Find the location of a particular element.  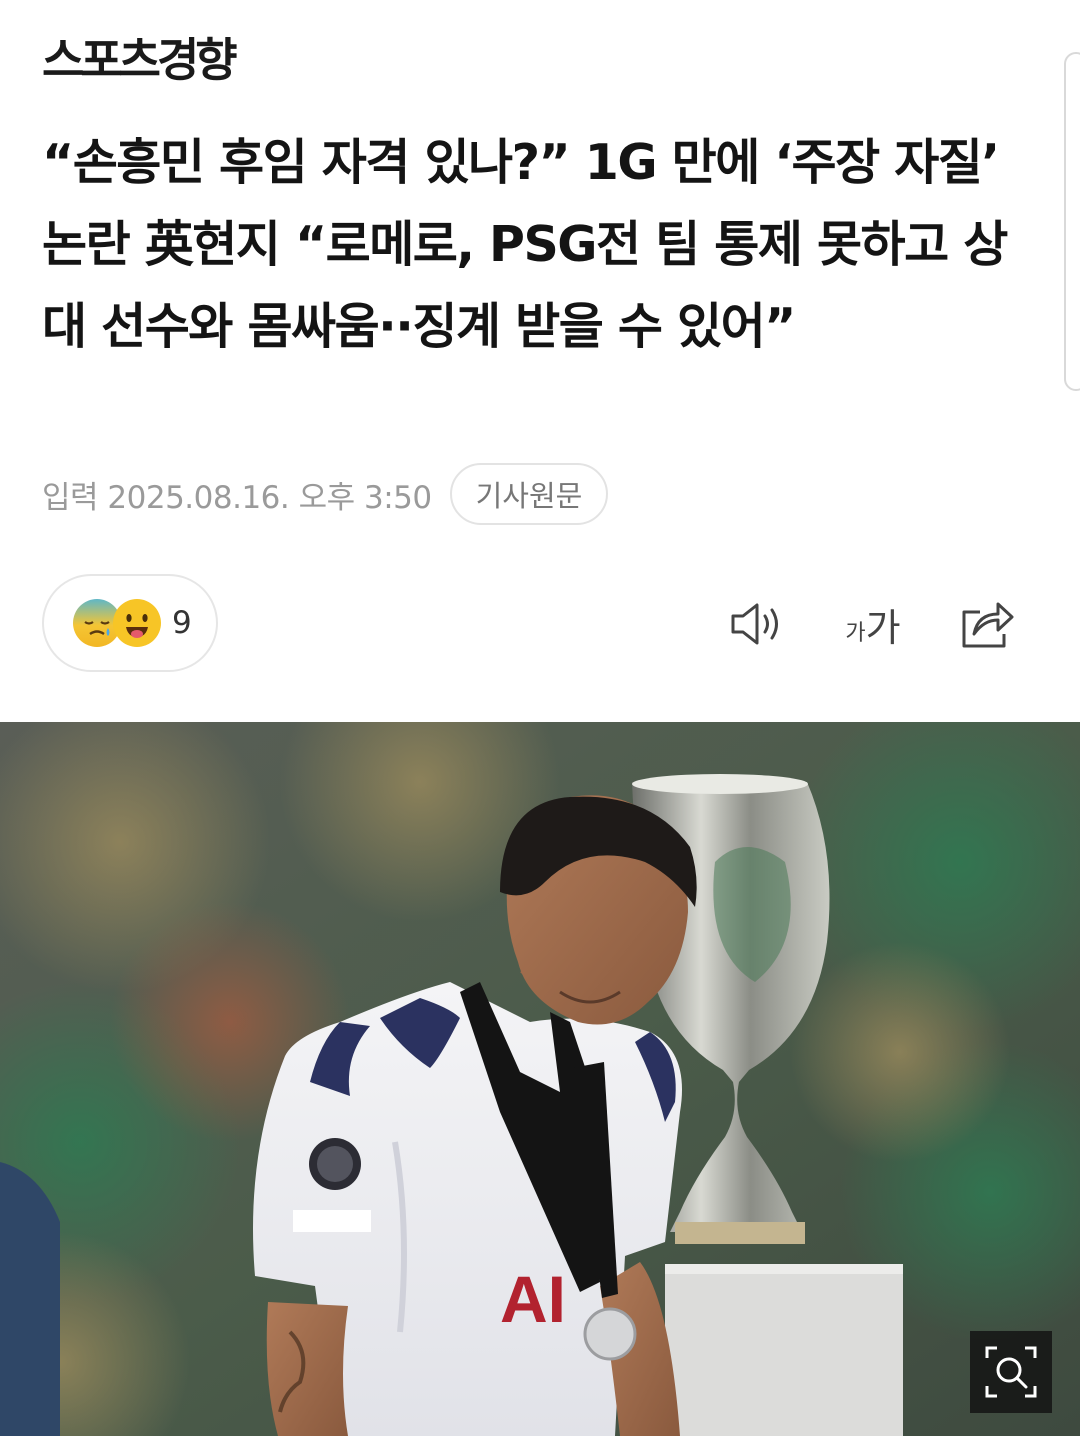

reaction-button: 9 is located at coordinates (130, 623).